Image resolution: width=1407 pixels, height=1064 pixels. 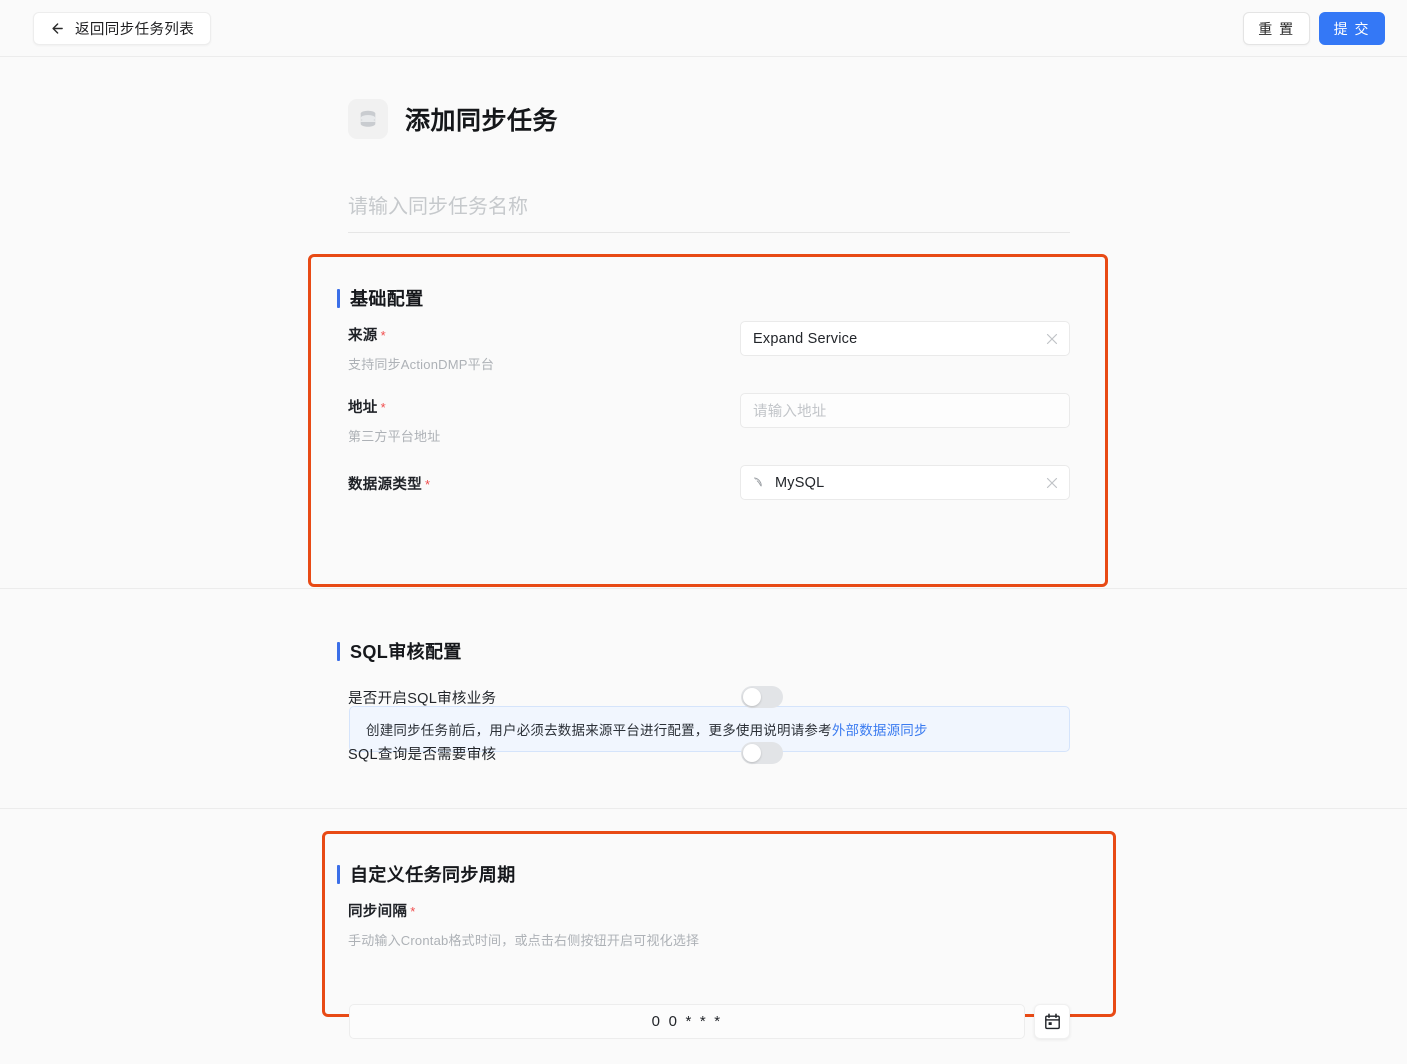 I want to click on address-input: 请输入地址, so click(x=905, y=410).